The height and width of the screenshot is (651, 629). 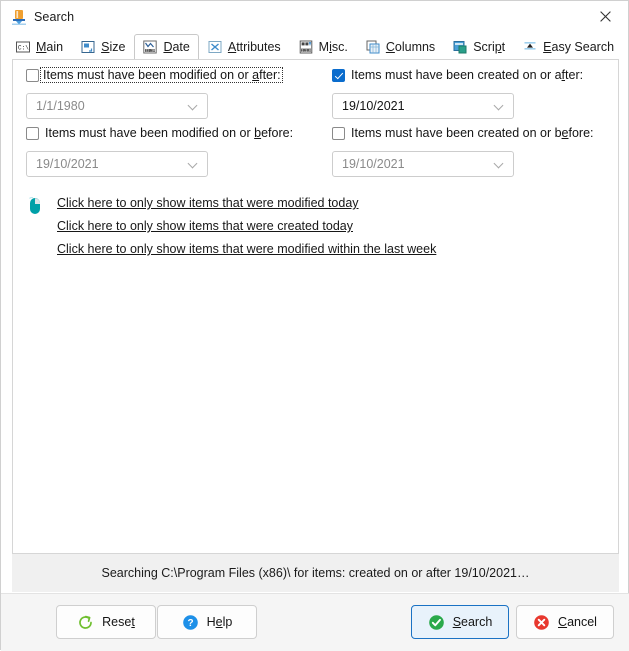 I want to click on date-chart-icon: 11.10, so click(x=150, y=47).